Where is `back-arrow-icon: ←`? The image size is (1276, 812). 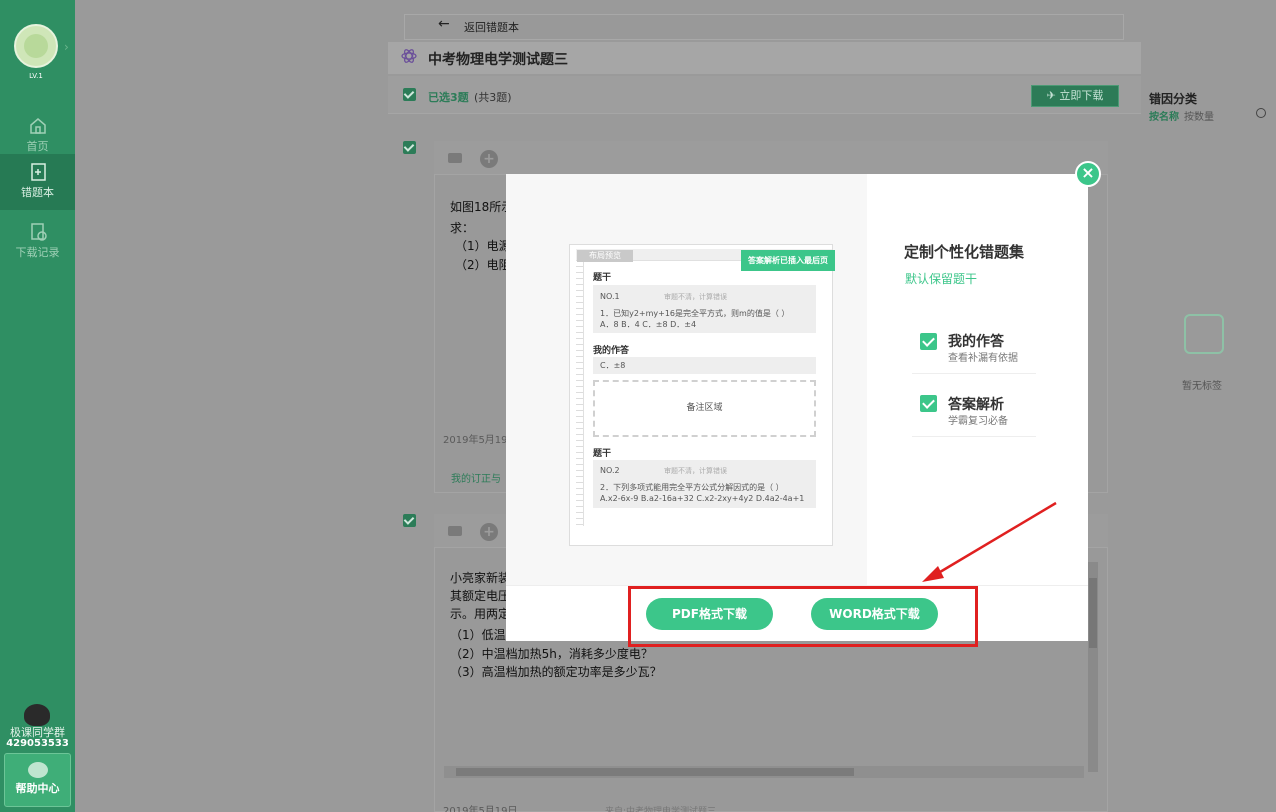 back-arrow-icon: ← is located at coordinates (444, 24).